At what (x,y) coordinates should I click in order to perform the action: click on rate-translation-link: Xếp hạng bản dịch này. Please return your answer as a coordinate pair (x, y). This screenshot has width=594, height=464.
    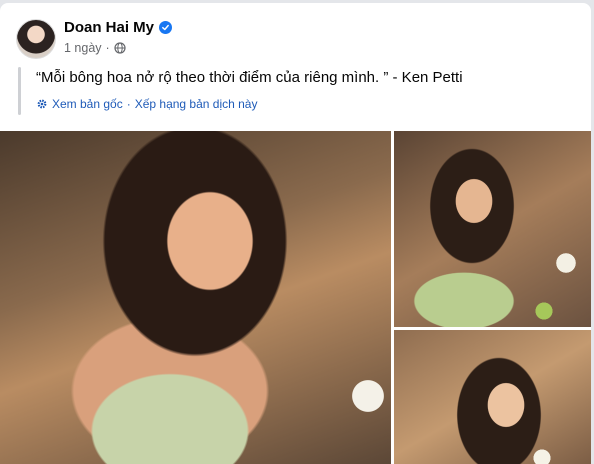
    Looking at the image, I should click on (196, 104).